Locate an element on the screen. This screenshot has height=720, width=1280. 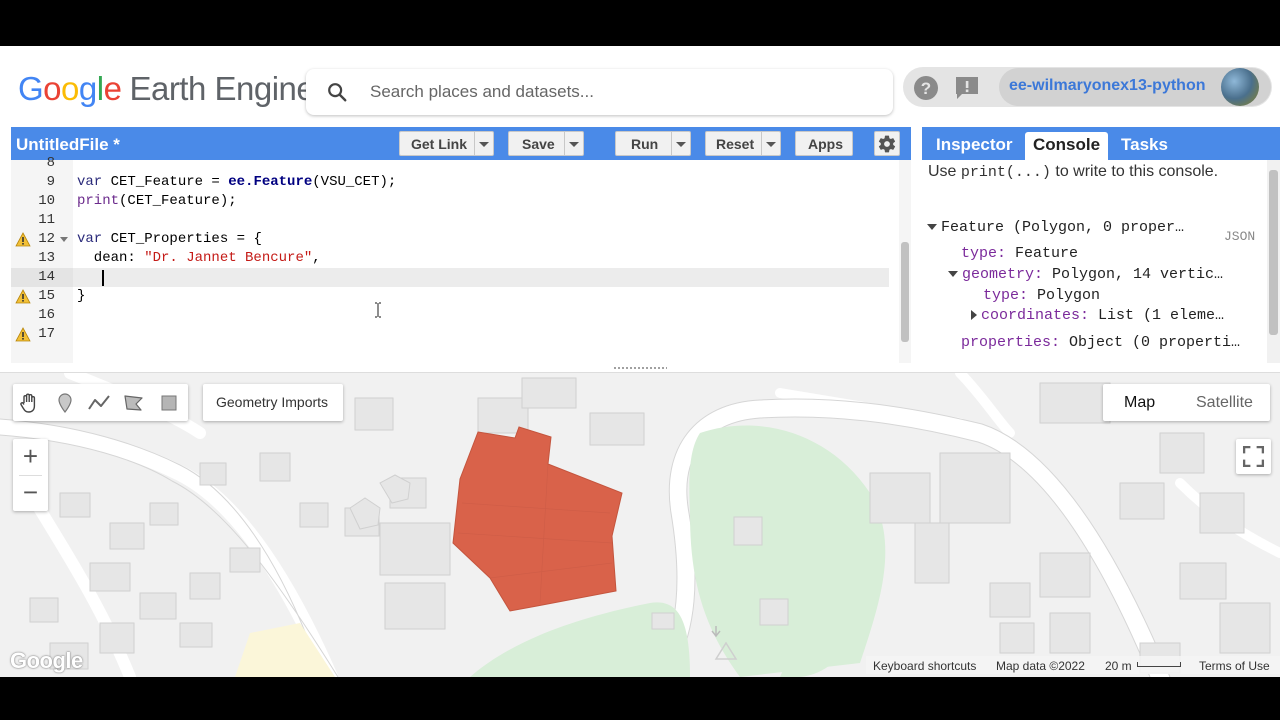
fullscreen-button is located at coordinates (1253, 456).